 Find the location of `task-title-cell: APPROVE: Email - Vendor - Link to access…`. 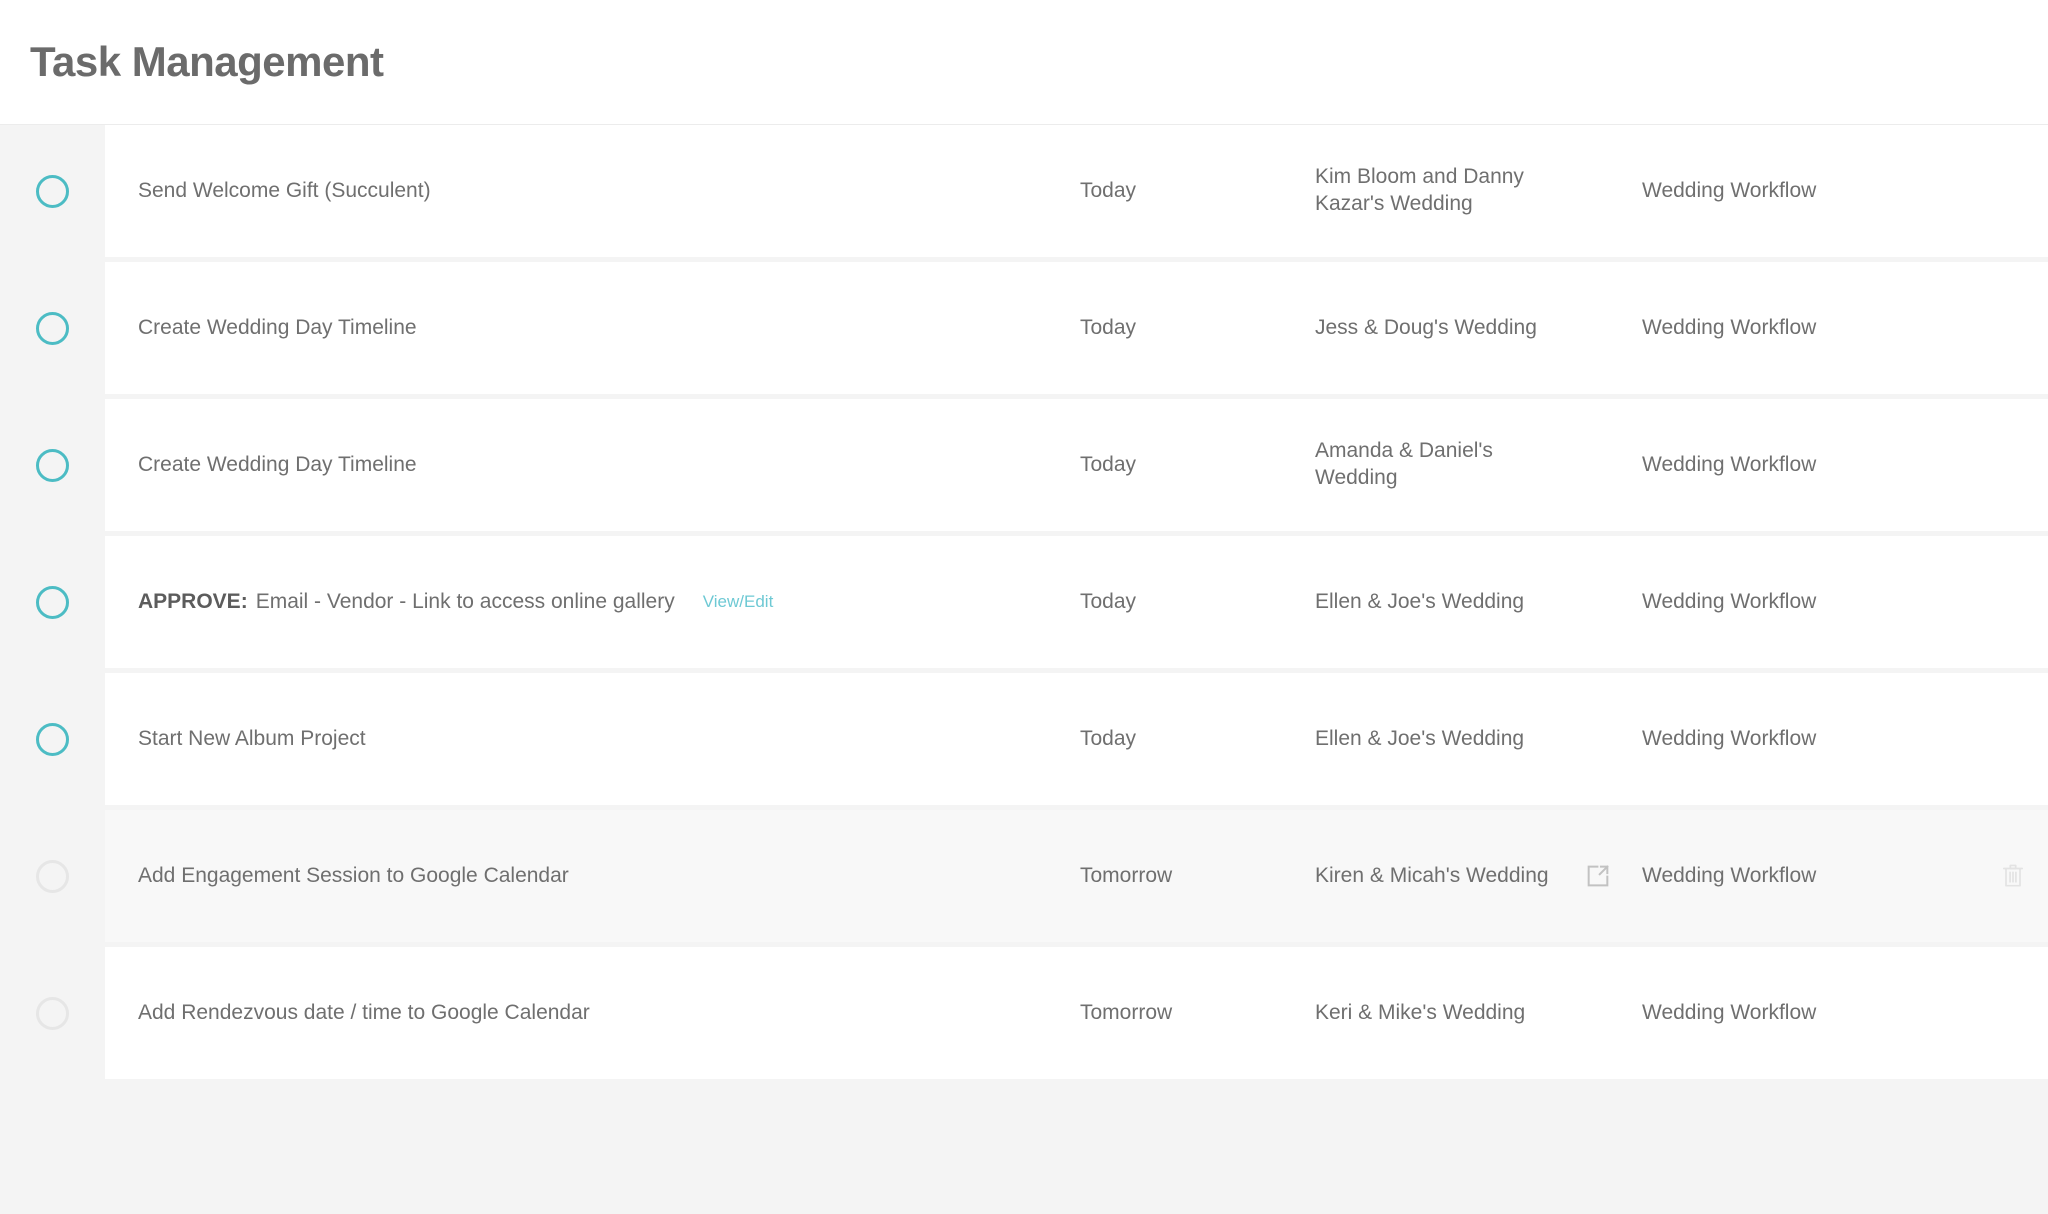

task-title-cell: APPROVE: Email - Vendor - Link to access… is located at coordinates (592, 602).